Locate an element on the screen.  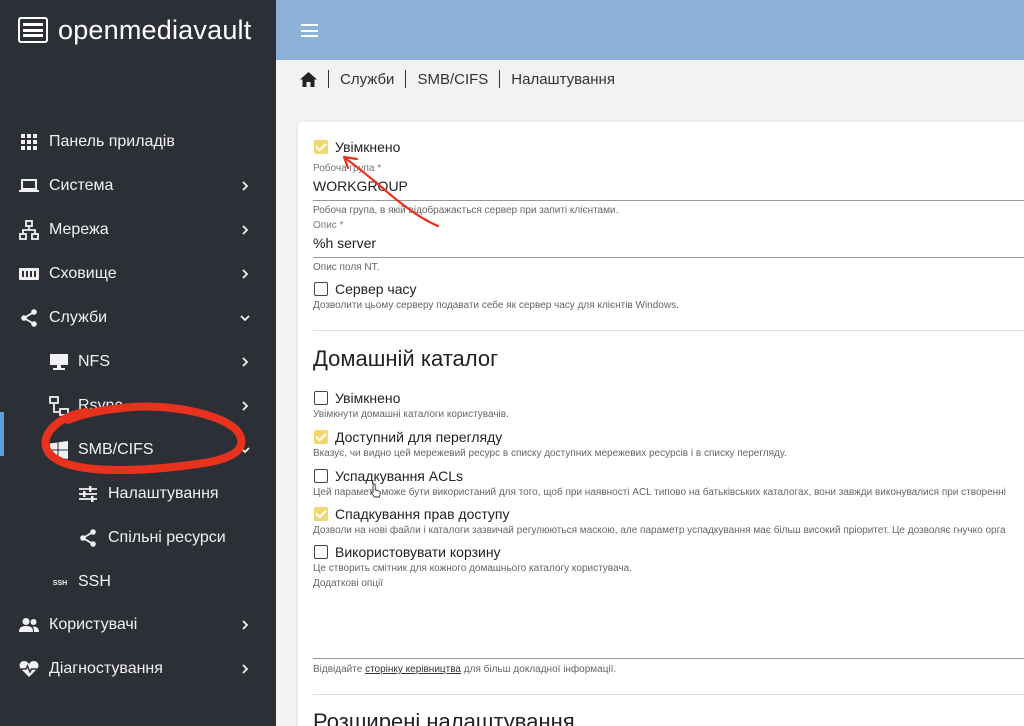
breadcrumb-item-services: Служби is located at coordinates (367, 79).